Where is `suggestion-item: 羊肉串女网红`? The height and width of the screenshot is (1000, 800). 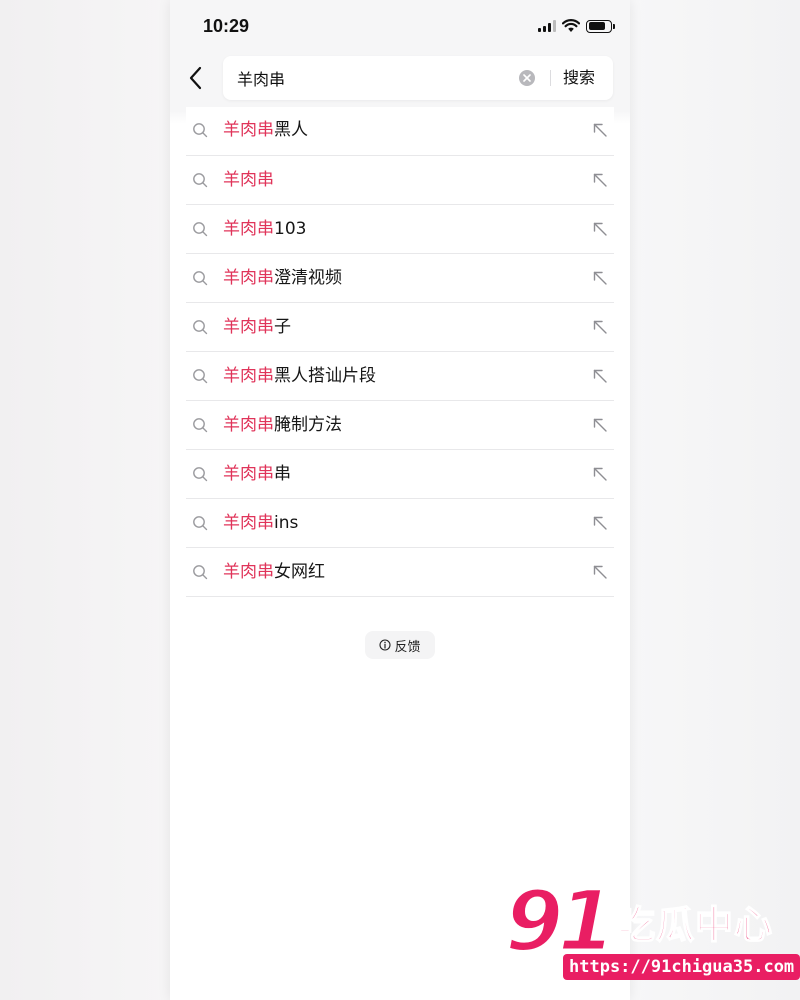 suggestion-item: 羊肉串女网红 is located at coordinates (400, 572).